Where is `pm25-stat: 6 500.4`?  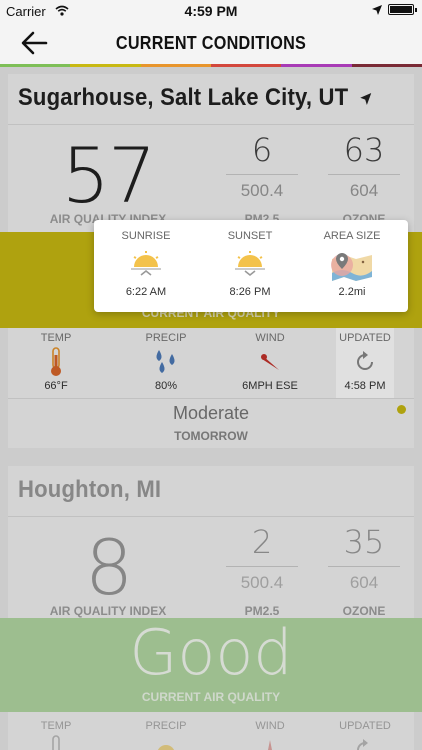 pm25-stat: 6 500.4 is located at coordinates (262, 166).